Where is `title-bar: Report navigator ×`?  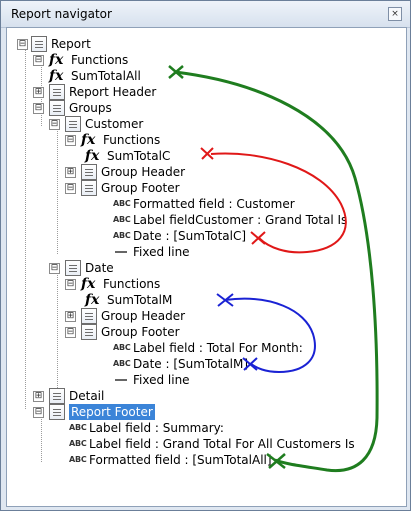 title-bar: Report navigator × is located at coordinates (205, 14).